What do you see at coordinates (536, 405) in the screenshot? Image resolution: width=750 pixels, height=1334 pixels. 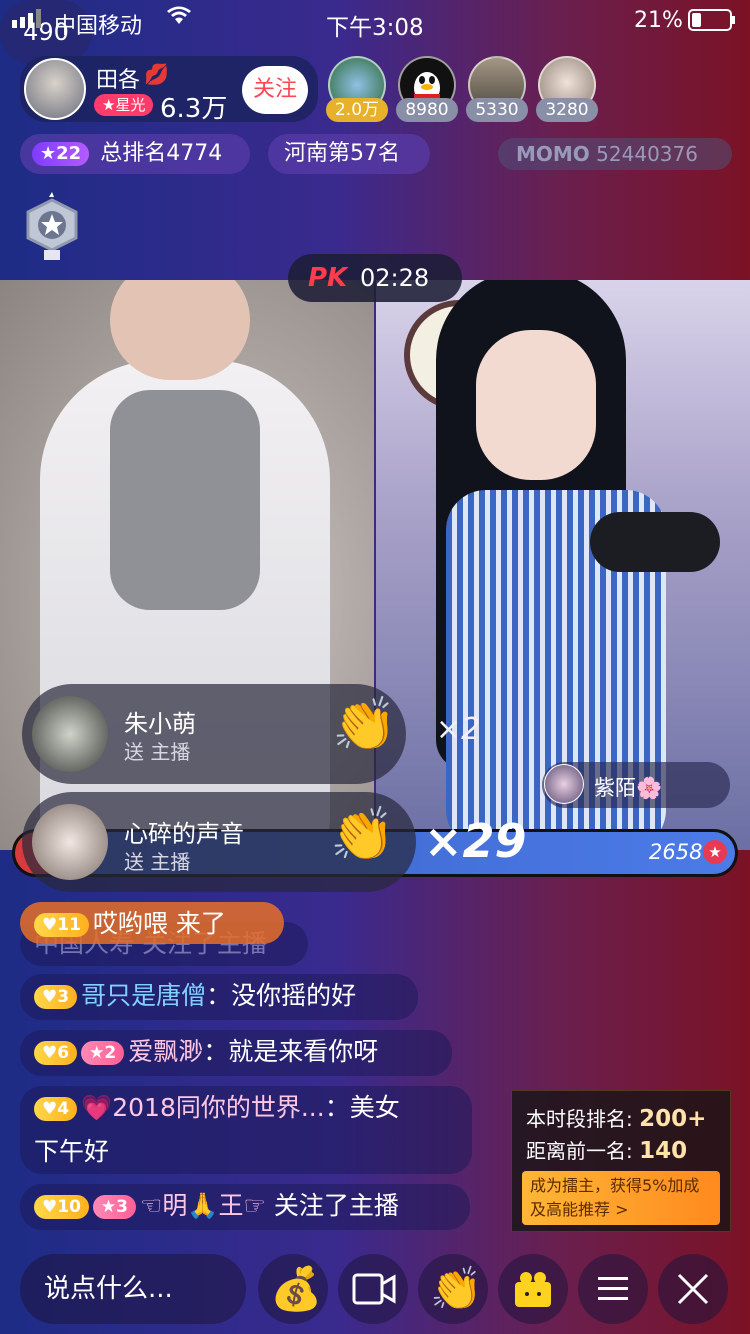 I see `opponent-face` at bounding box center [536, 405].